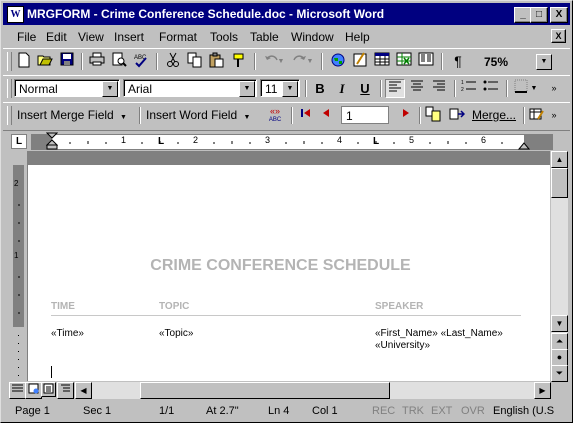  What do you see at coordinates (559, 373) in the screenshot?
I see `next-page-icon: ⏷` at bounding box center [559, 373].